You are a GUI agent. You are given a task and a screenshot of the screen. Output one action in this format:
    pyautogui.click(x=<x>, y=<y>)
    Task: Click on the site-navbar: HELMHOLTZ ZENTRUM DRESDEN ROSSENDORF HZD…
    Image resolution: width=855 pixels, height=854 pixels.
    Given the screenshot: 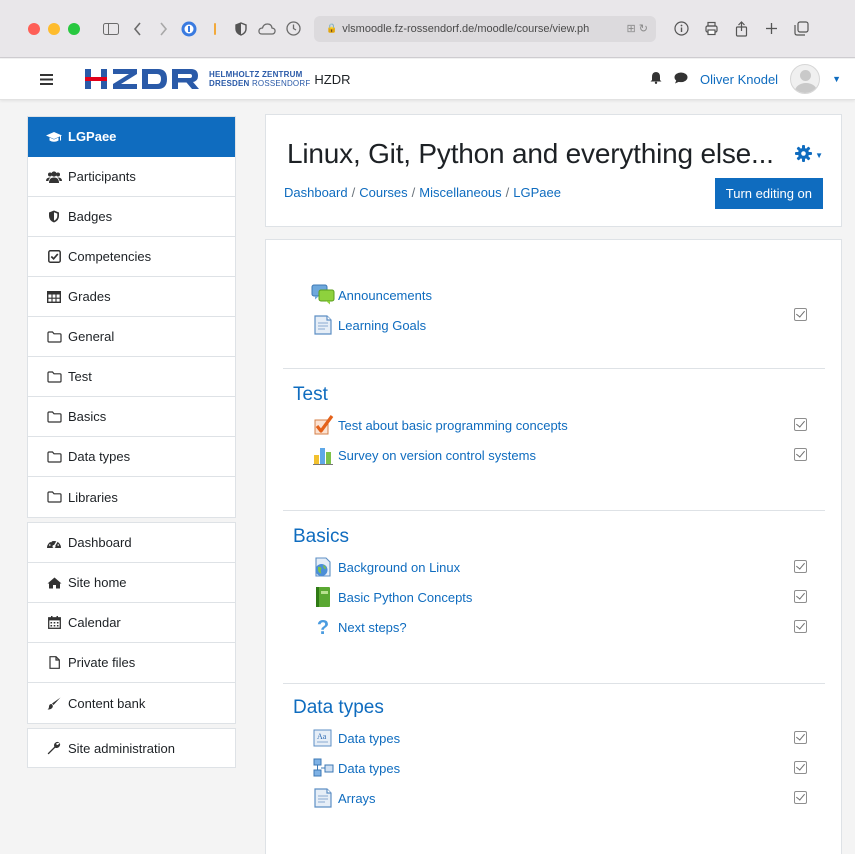 What is the action you would take?
    pyautogui.click(x=427, y=79)
    